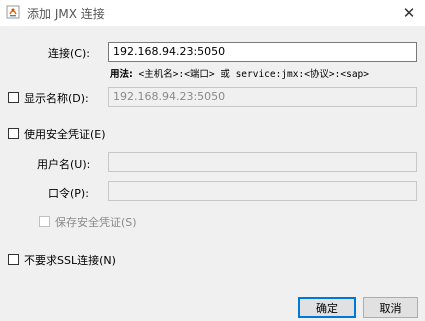 Image resolution: width=425 pixels, height=321 pixels. What do you see at coordinates (56, 98) in the screenshot?
I see `display-name-label: 显示名称(D):` at bounding box center [56, 98].